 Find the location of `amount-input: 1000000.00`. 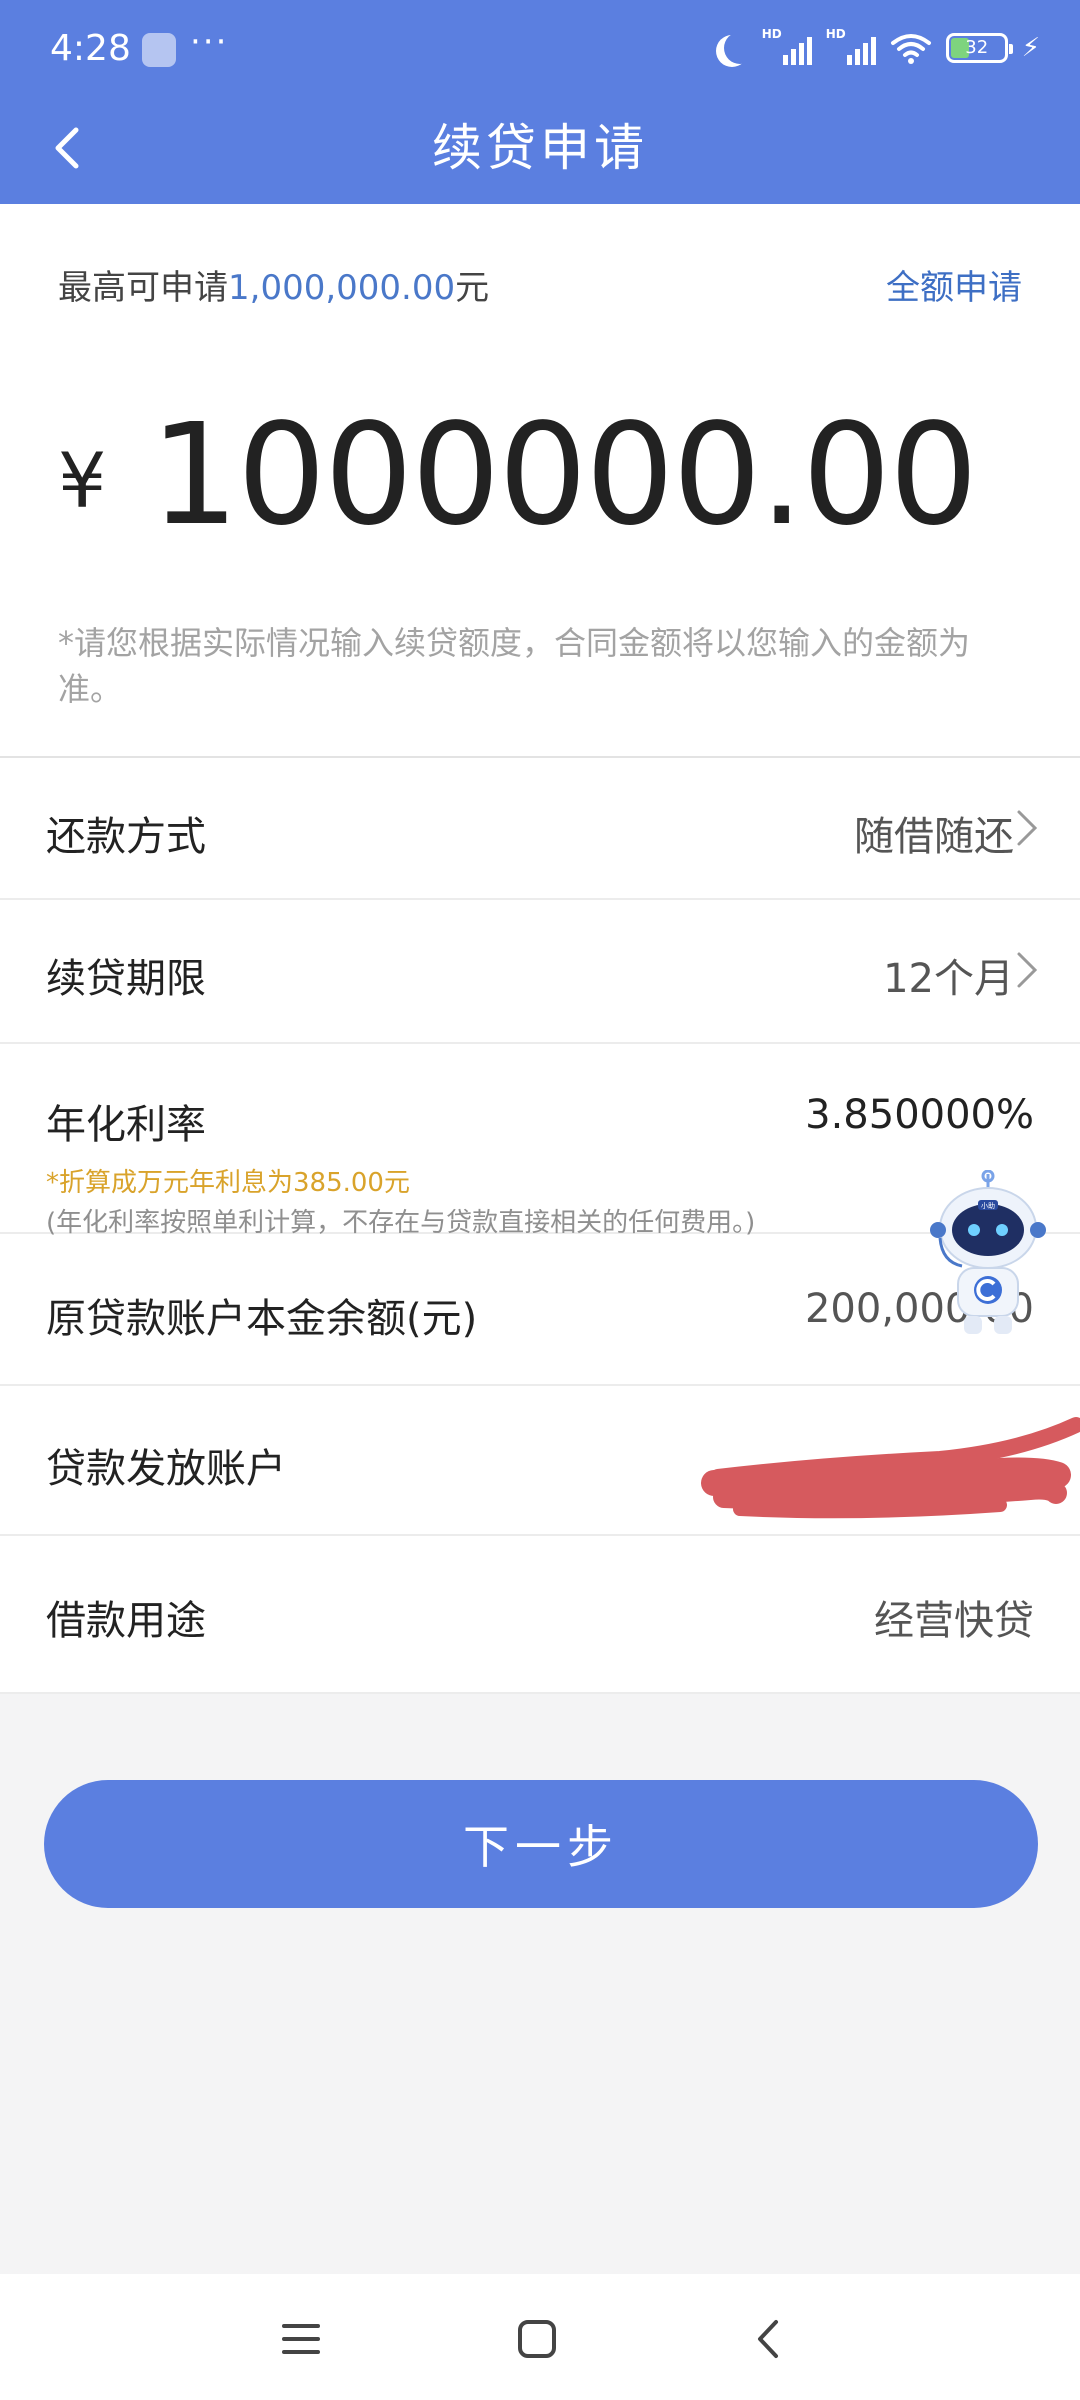

amount-input: 1000000.00 is located at coordinates (564, 475).